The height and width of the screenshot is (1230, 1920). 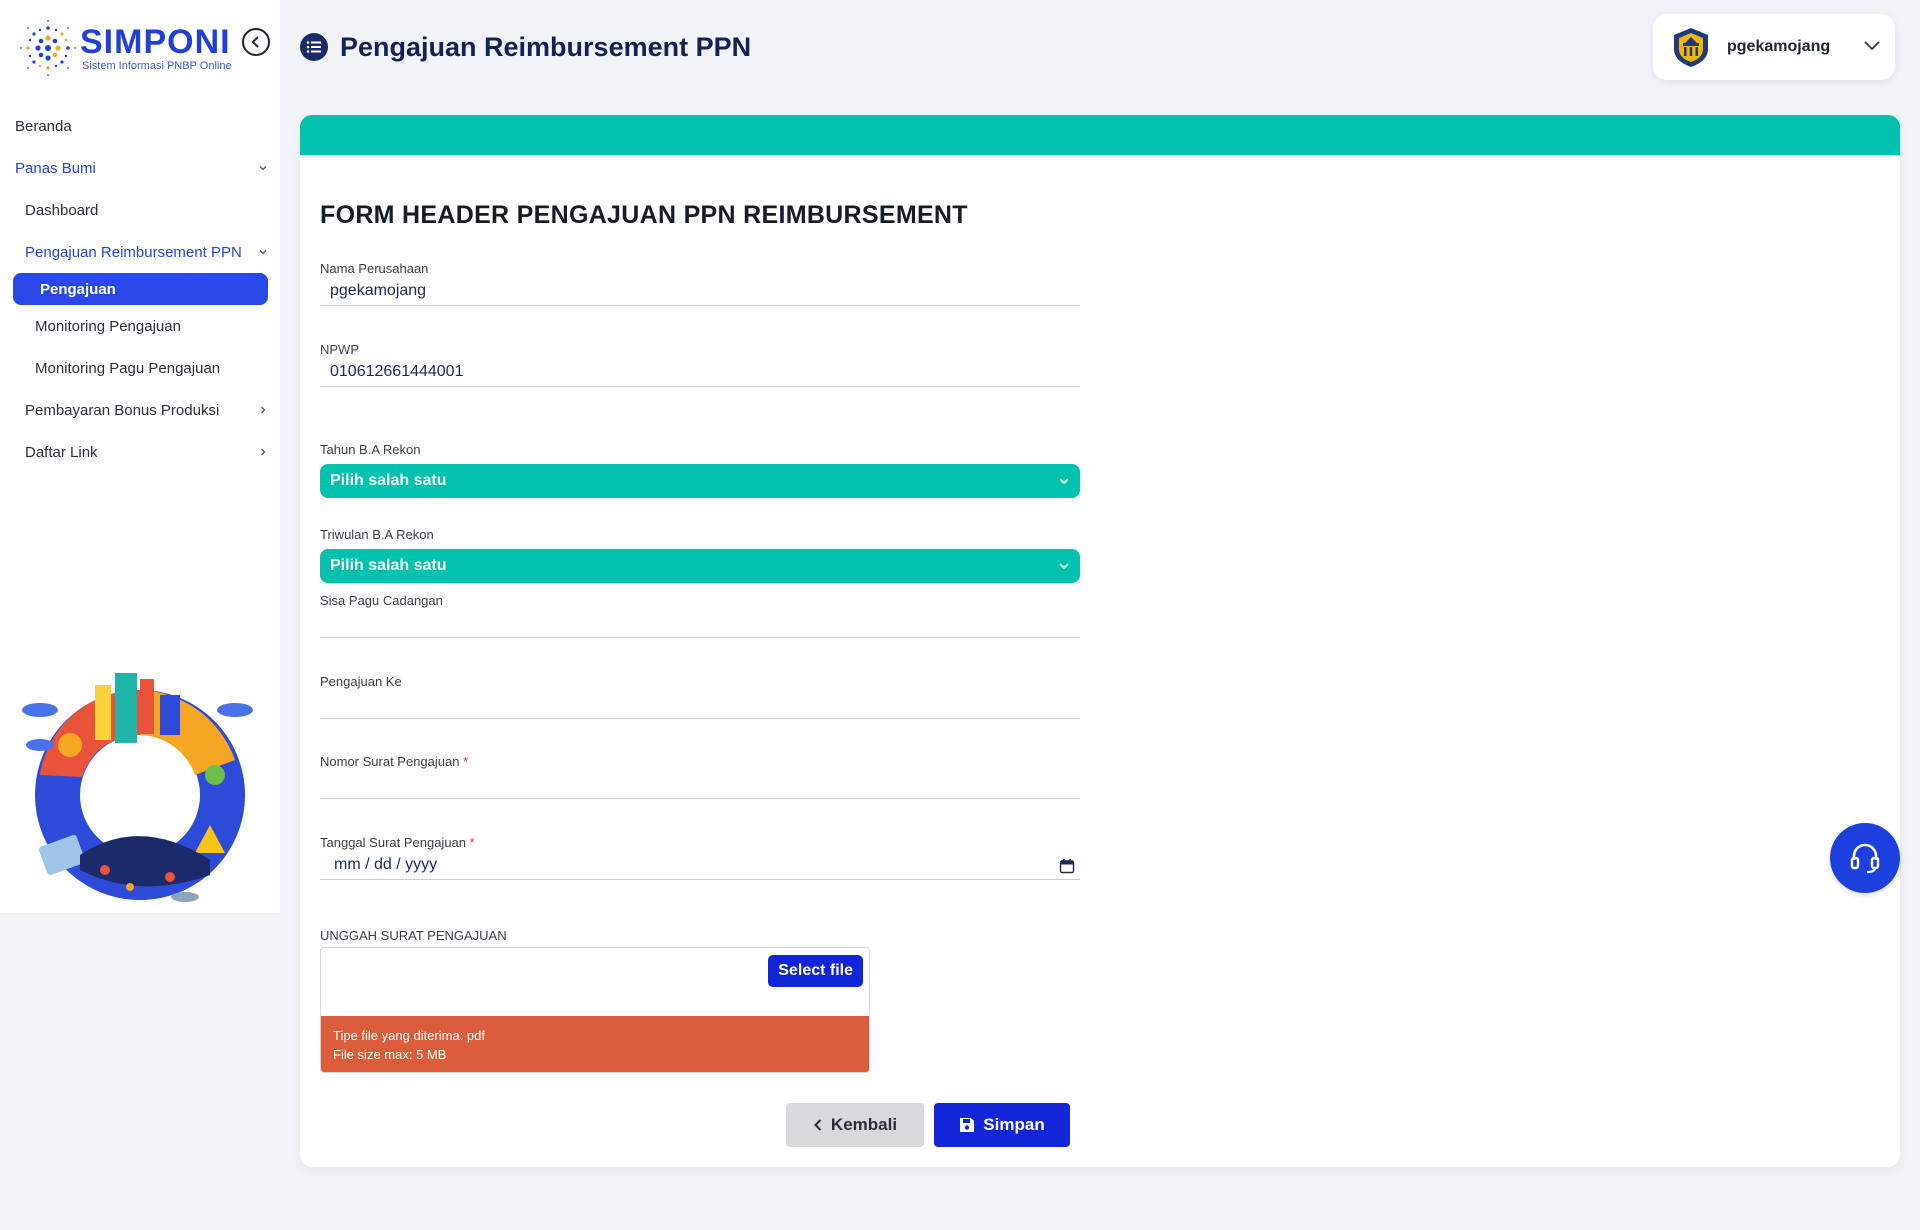 What do you see at coordinates (394, 761) in the screenshot?
I see `field-label: Nomor Surat Pengajuan *` at bounding box center [394, 761].